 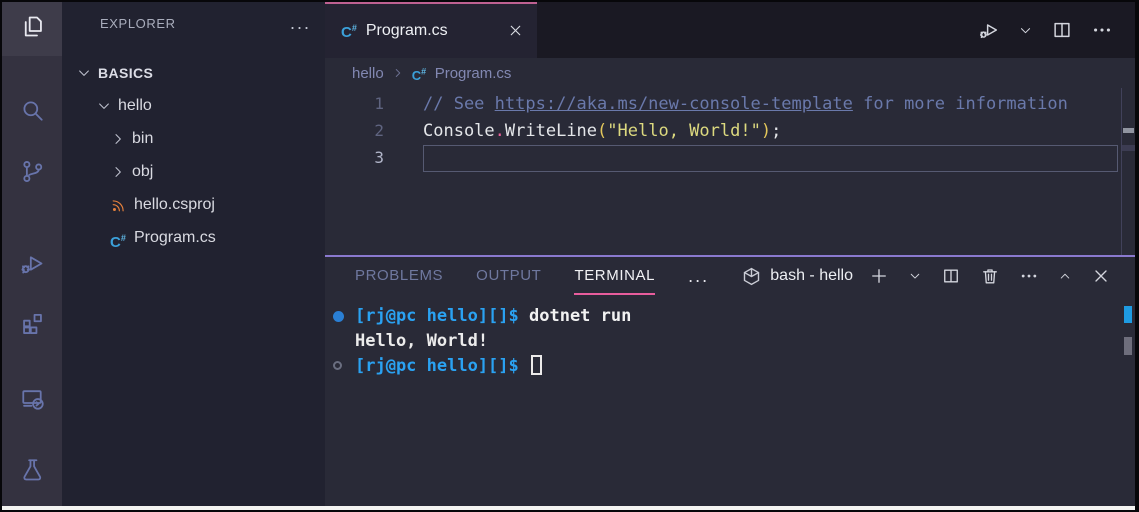 What do you see at coordinates (174, 204) in the screenshot?
I see `tree-item-label: hello.csproj` at bounding box center [174, 204].